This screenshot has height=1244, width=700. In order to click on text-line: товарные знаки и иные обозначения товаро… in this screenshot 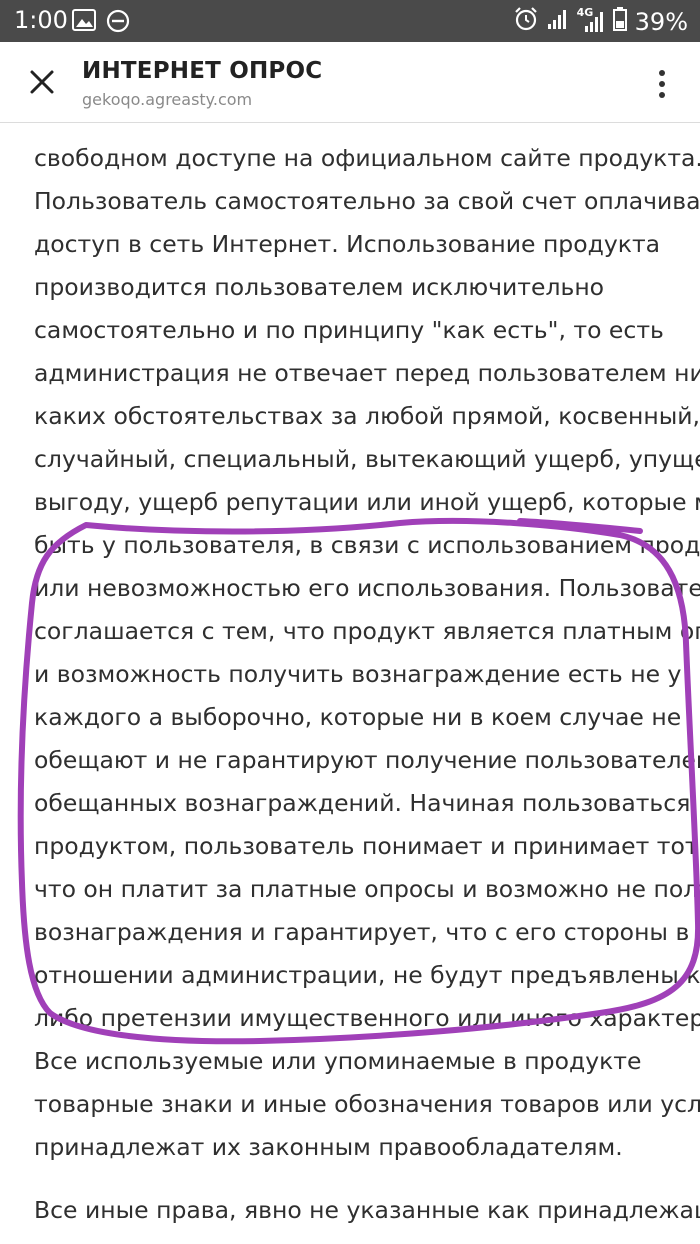, I will do `click(367, 1104)`.